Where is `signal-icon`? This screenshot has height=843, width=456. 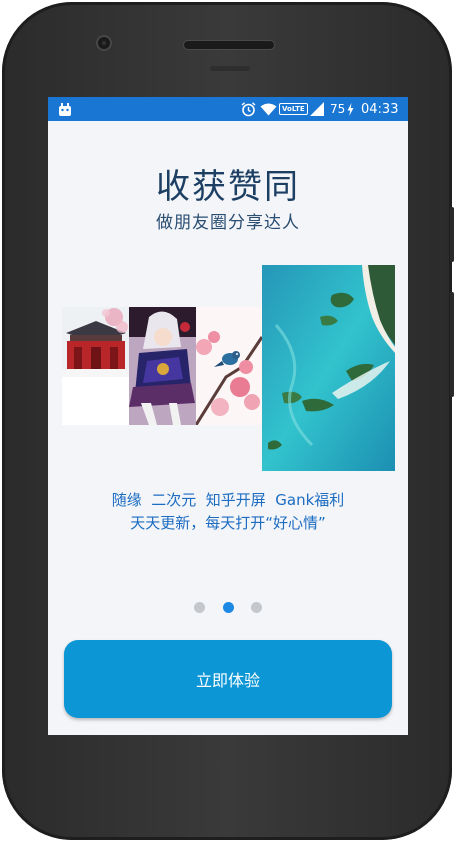
signal-icon is located at coordinates (317, 109).